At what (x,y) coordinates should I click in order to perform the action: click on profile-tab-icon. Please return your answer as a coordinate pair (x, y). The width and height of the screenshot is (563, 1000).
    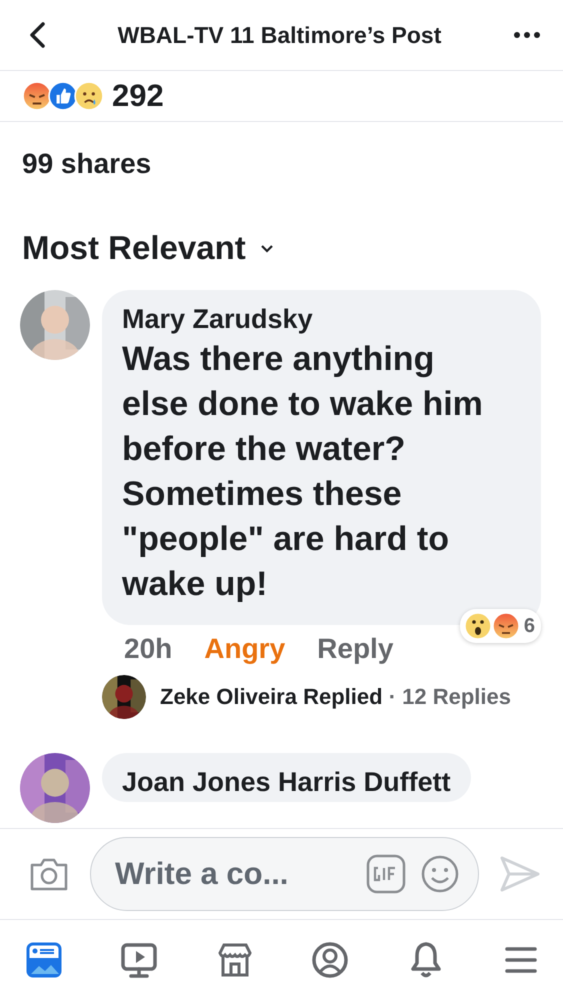
    Looking at the image, I should click on (330, 960).